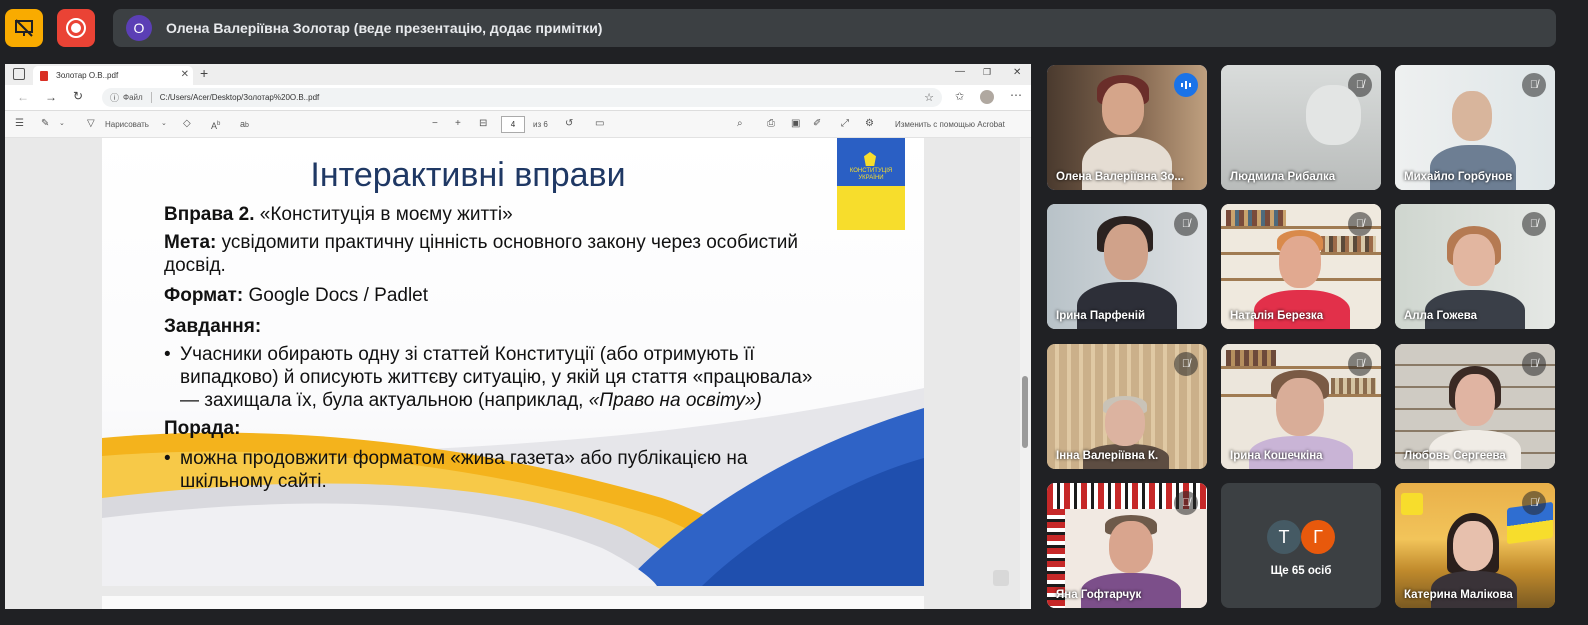 The image size is (1588, 625). What do you see at coordinates (987, 72) in the screenshot?
I see `maximize-icon: ❐` at bounding box center [987, 72].